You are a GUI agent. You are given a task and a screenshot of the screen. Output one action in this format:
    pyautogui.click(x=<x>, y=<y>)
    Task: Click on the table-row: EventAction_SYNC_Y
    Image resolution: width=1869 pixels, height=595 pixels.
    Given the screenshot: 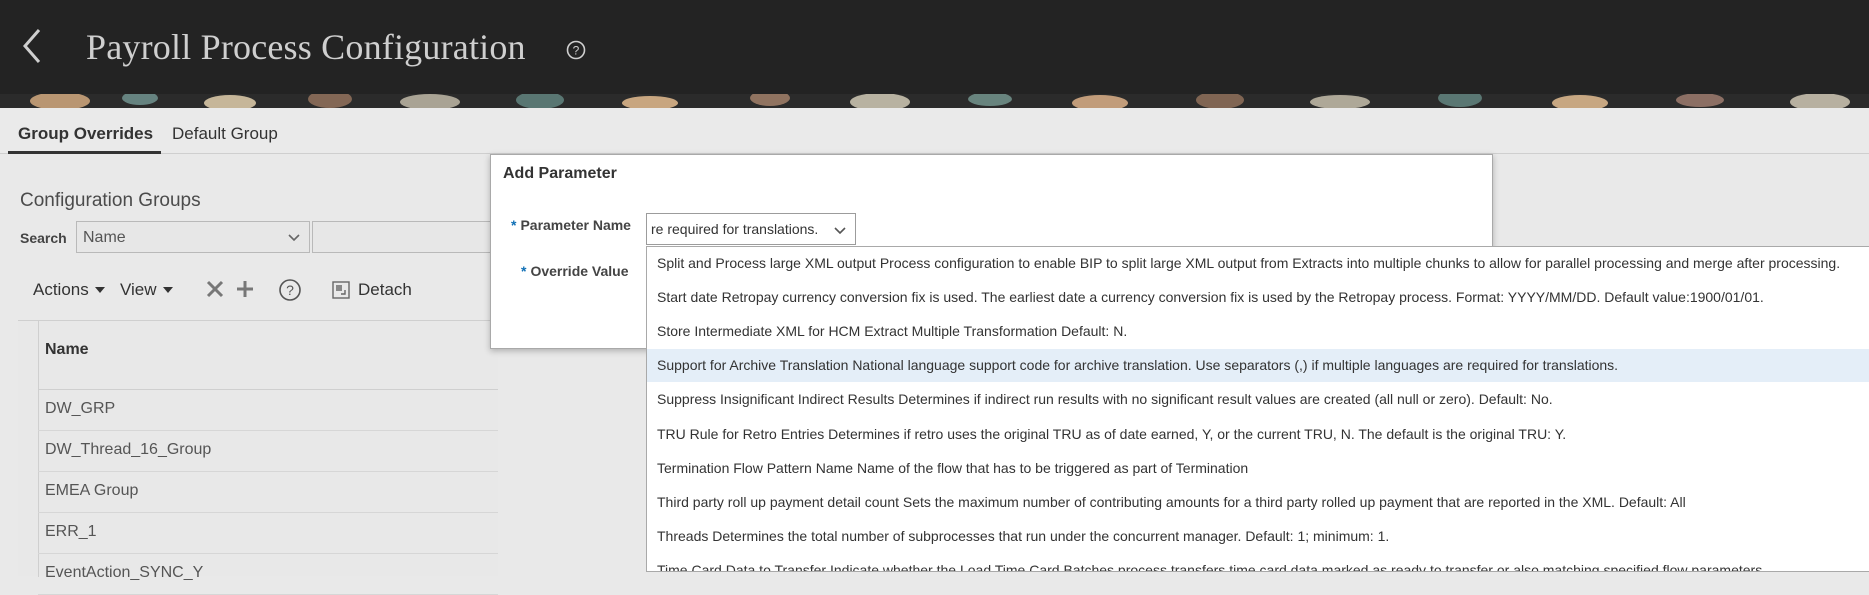 What is the action you would take?
    pyautogui.click(x=268, y=574)
    